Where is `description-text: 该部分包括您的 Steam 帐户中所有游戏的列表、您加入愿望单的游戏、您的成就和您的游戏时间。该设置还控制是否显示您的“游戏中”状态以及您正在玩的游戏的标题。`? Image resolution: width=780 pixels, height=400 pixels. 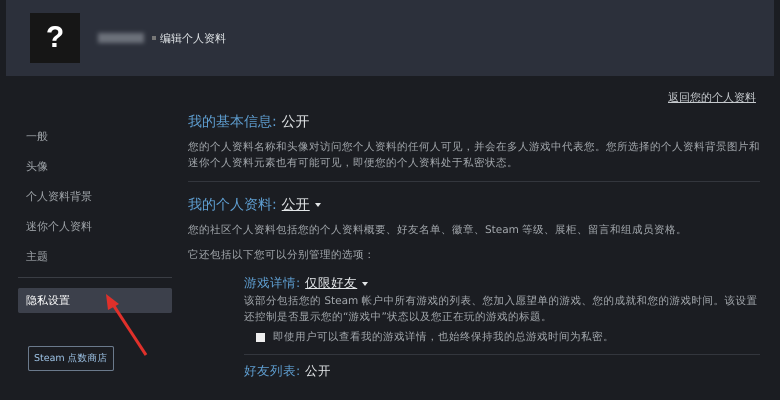
description-text: 该部分包括您的 Steam 帐户中所有游戏的列表、您加入愿望单的游戏、您的成就和您的游戏时间。该设置还控制是否显示您的“游戏中”状态以及您正在玩的游戏的标题。 is located at coordinates (501, 309).